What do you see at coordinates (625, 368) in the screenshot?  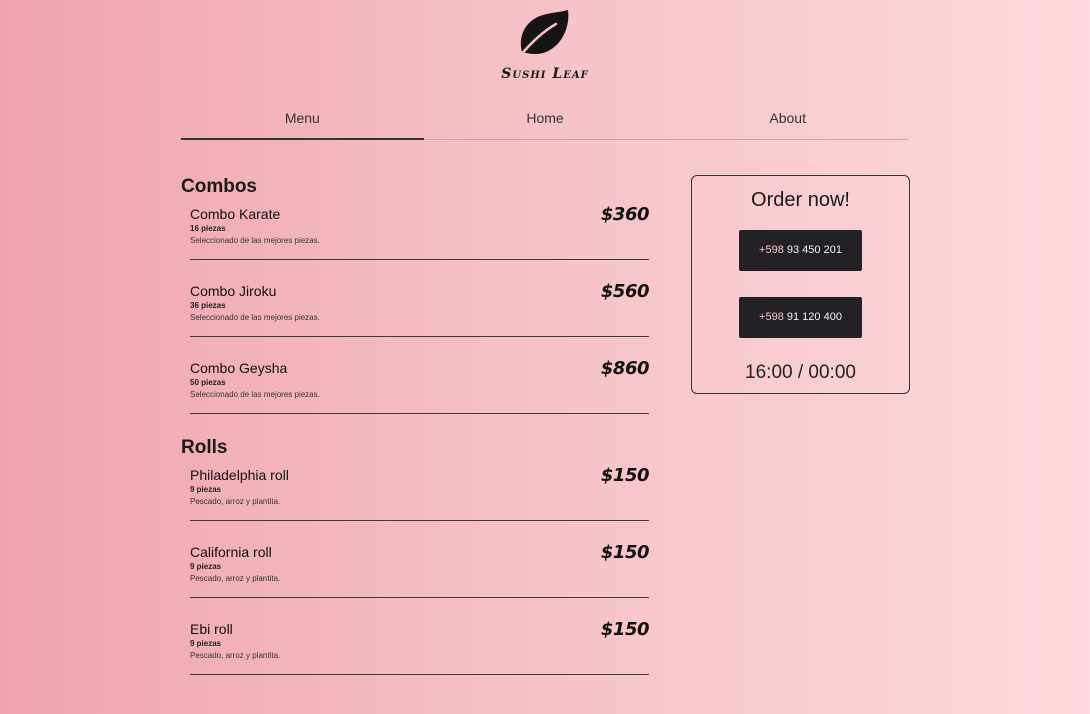 I see `item-price: $860` at bounding box center [625, 368].